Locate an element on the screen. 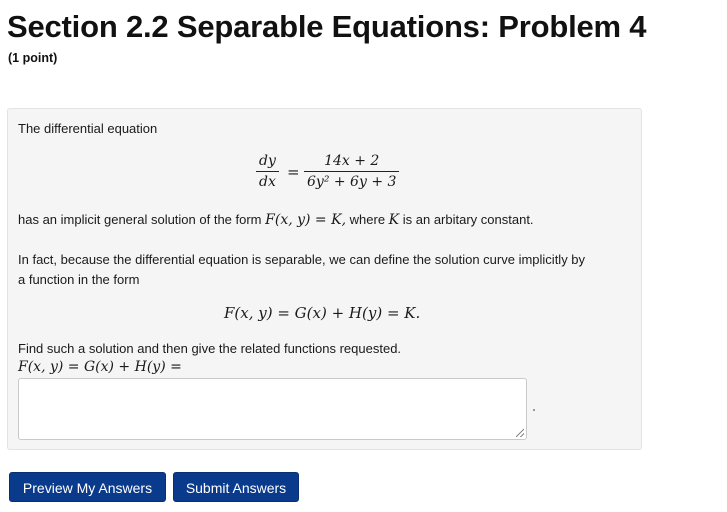  implicit-middle: where is located at coordinates (367, 219).